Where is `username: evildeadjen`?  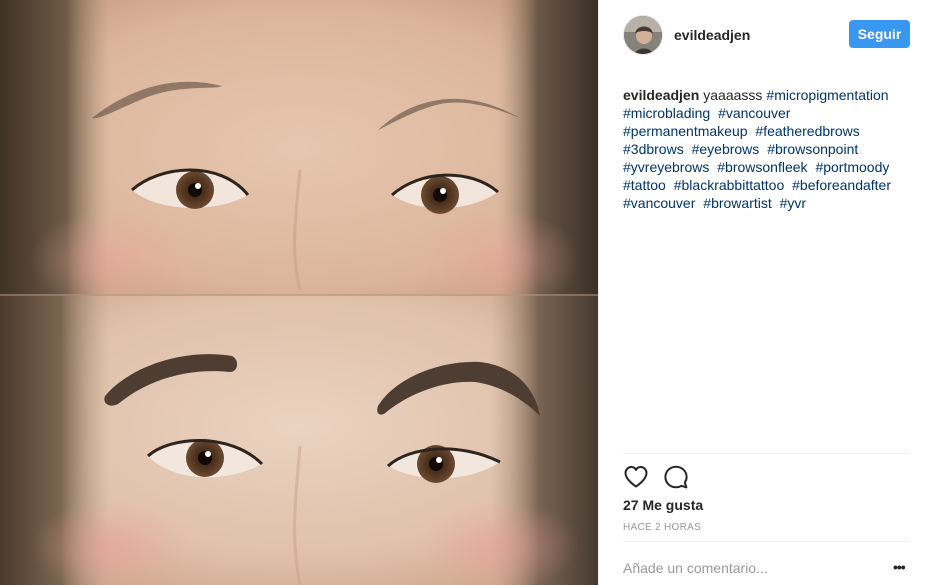
username: evildeadjen is located at coordinates (712, 35).